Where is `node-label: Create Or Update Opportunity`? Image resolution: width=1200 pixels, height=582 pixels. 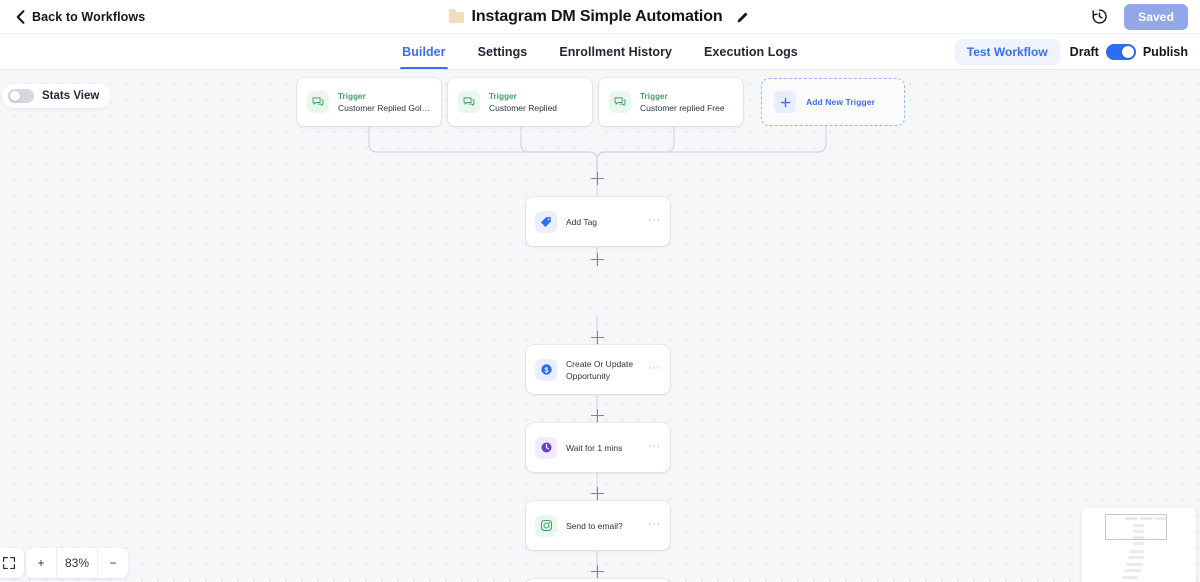 node-label: Create Or Update Opportunity is located at coordinates (600, 369).